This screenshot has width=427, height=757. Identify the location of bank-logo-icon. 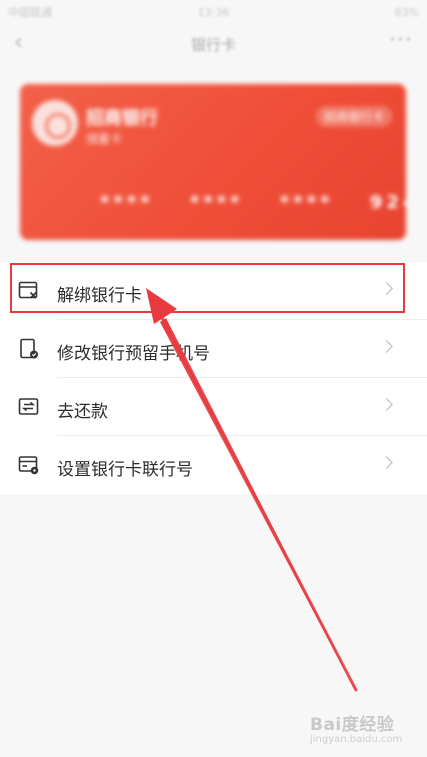
(55, 123).